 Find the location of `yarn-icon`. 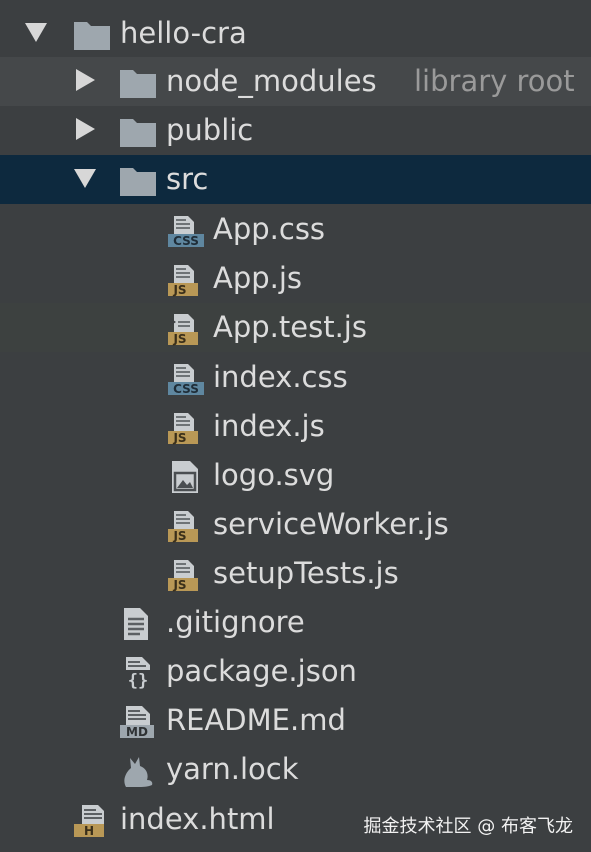

yarn-icon is located at coordinates (138, 771).